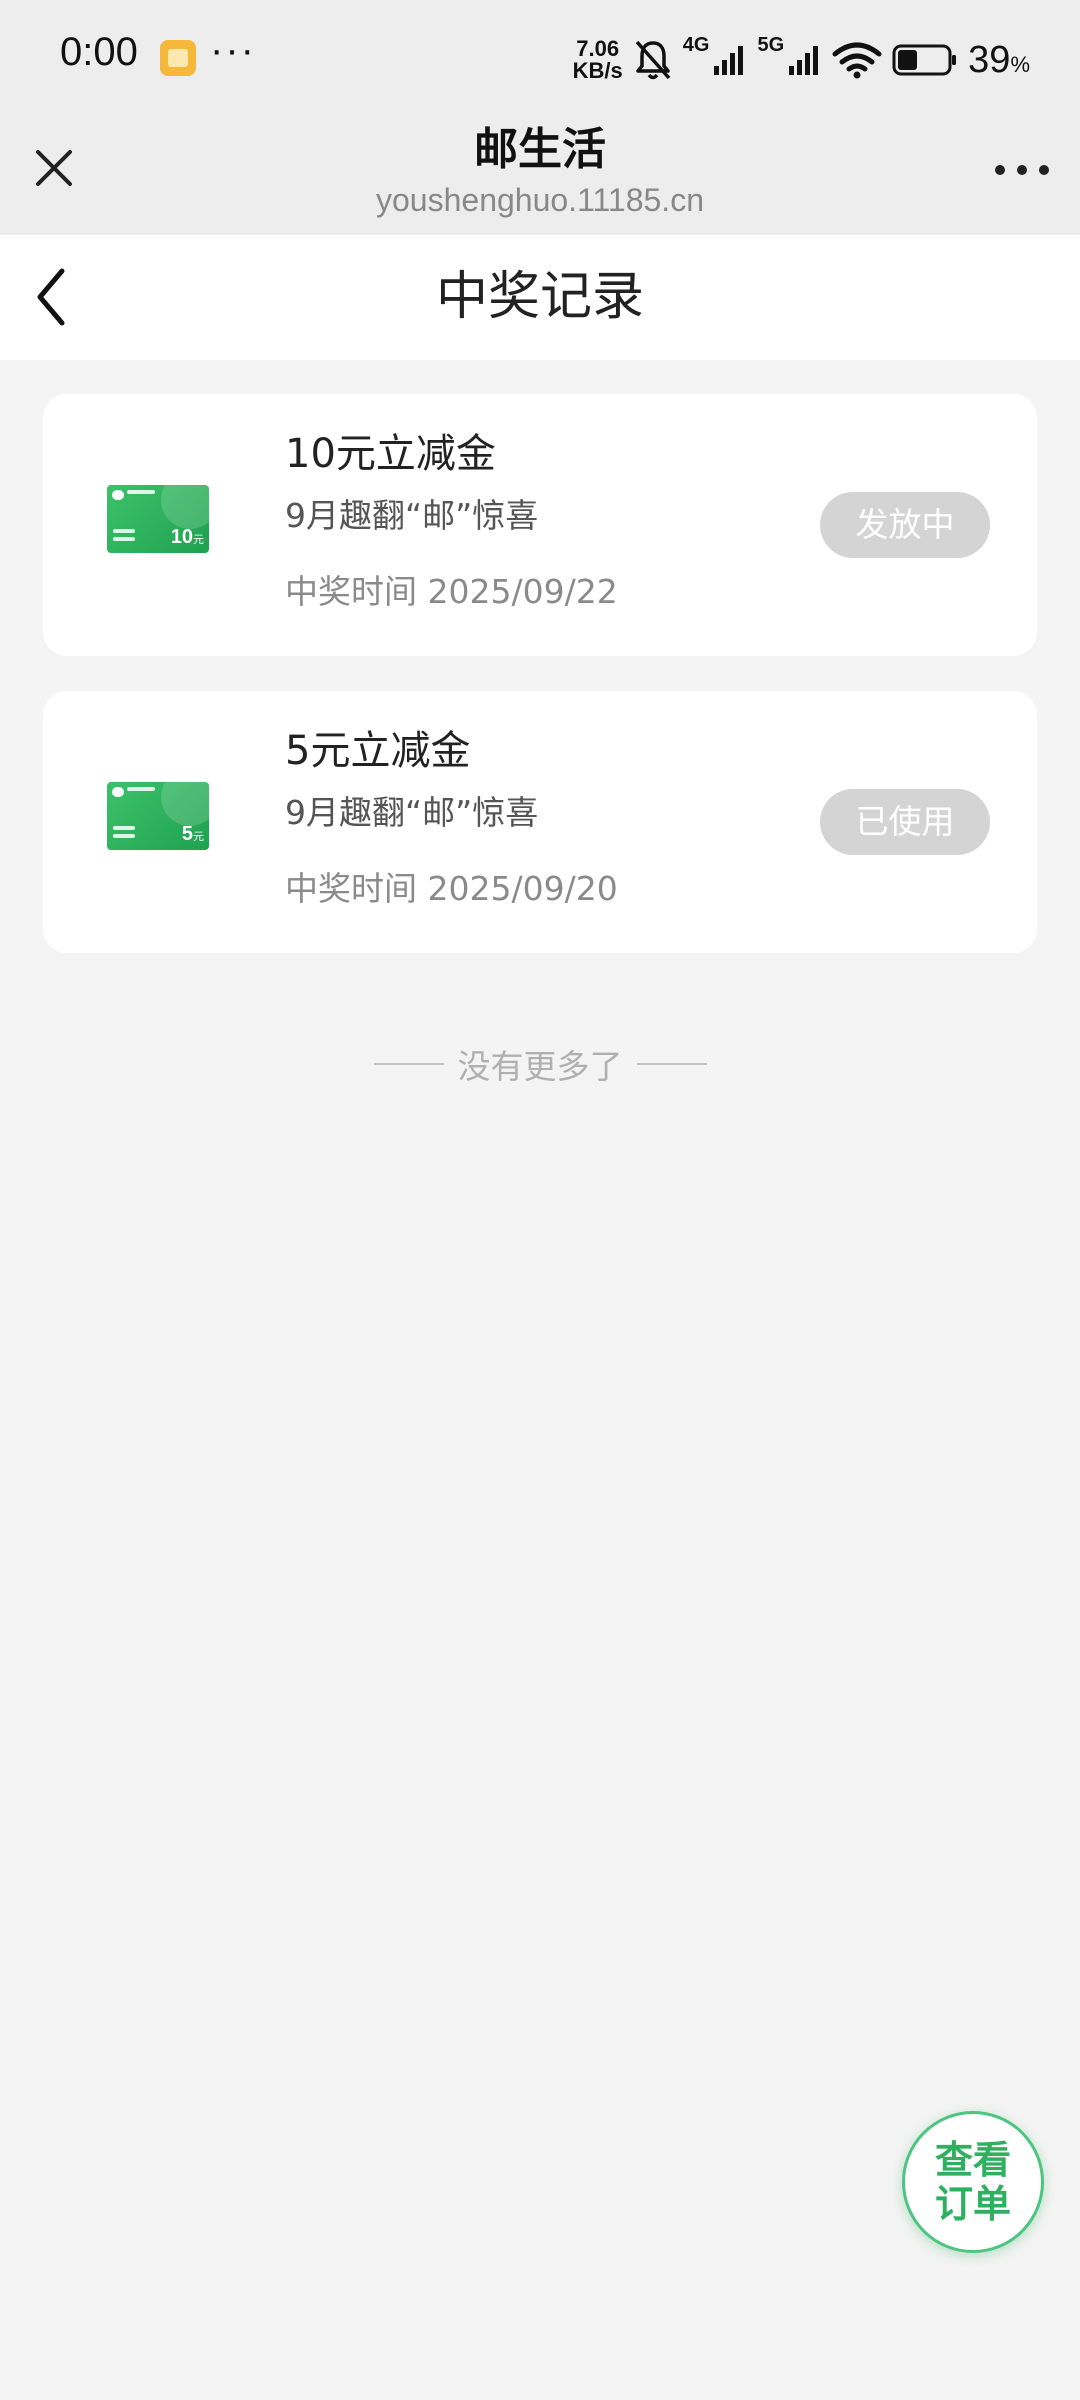  Describe the element at coordinates (192, 834) in the screenshot. I see `coupon-amount: 5元` at that location.